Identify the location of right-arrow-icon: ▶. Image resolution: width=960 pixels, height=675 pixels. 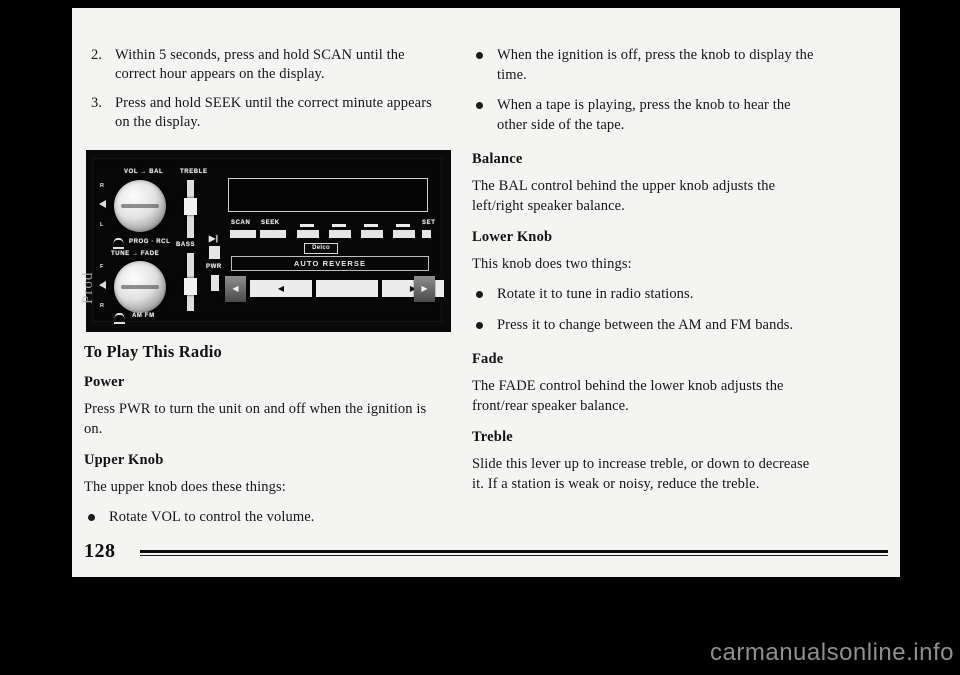
(424, 289).